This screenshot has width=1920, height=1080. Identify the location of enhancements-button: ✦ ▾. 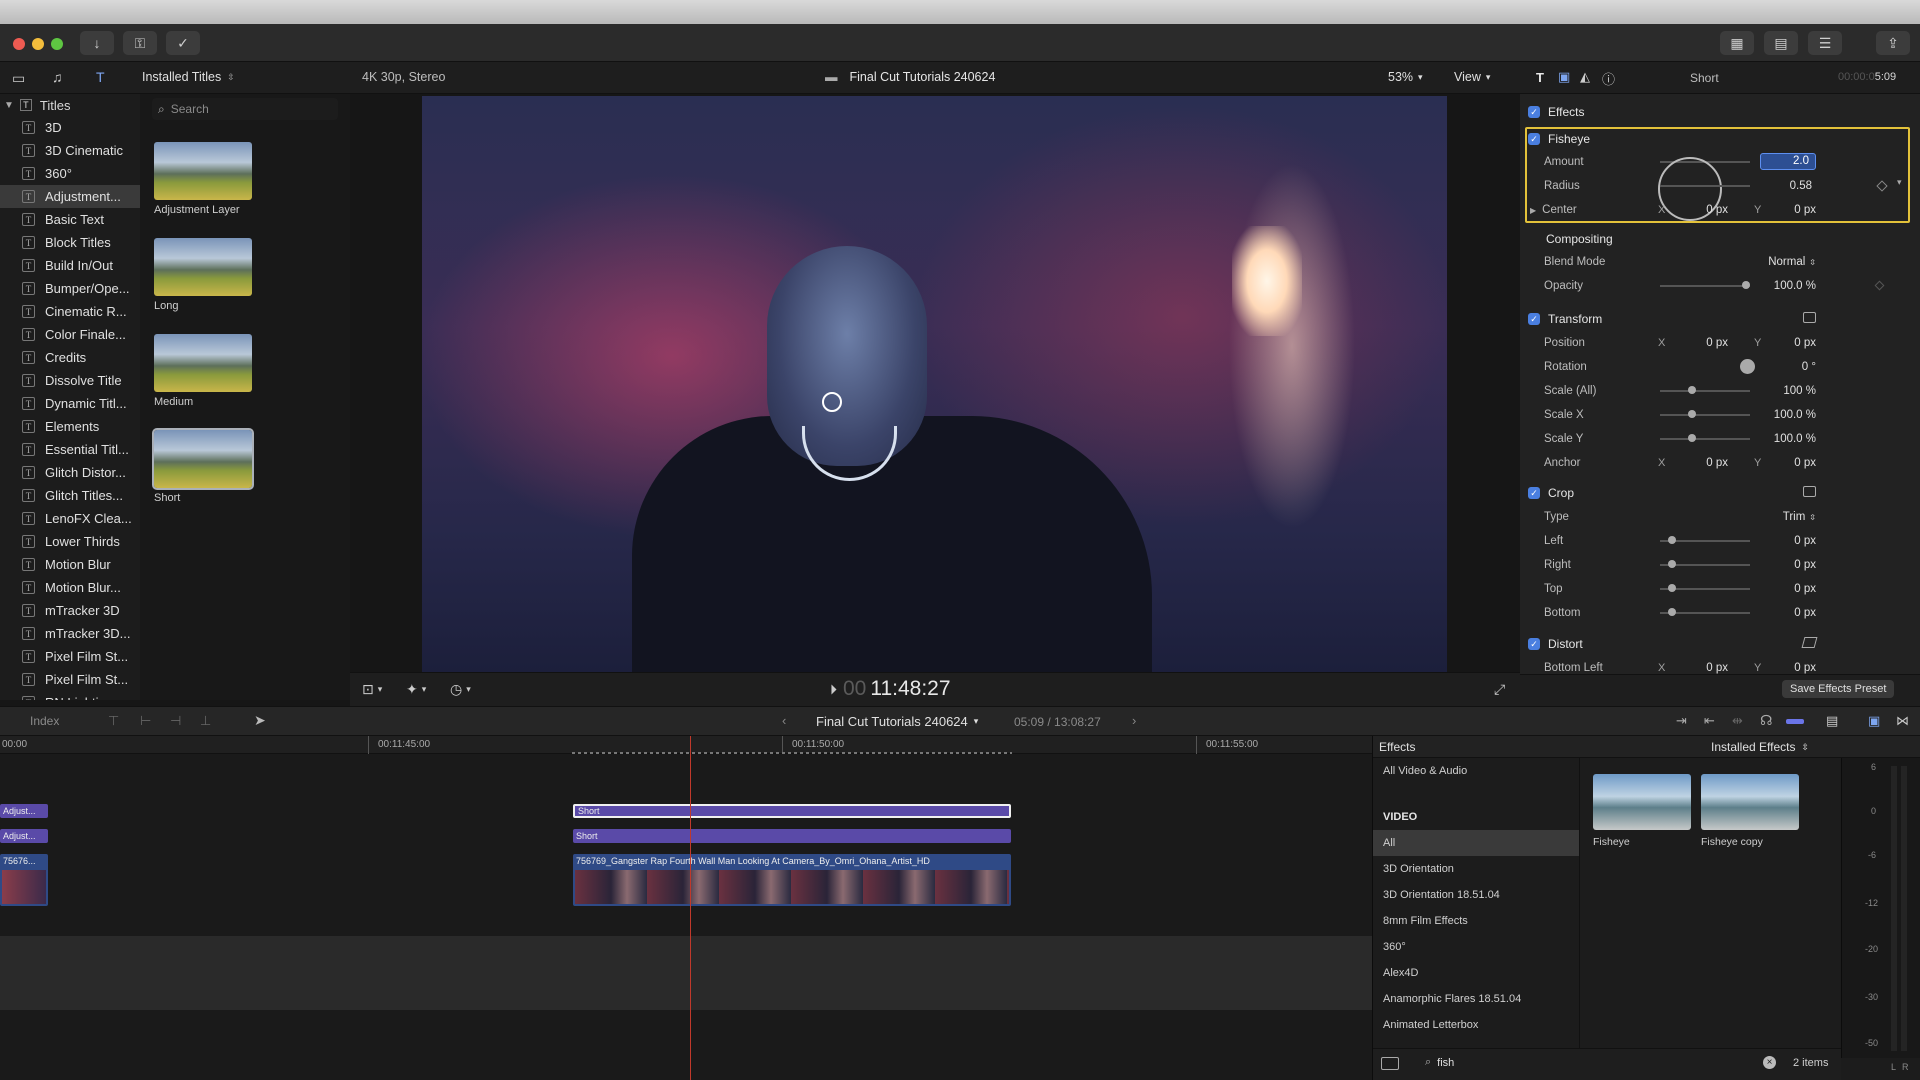
(416, 689).